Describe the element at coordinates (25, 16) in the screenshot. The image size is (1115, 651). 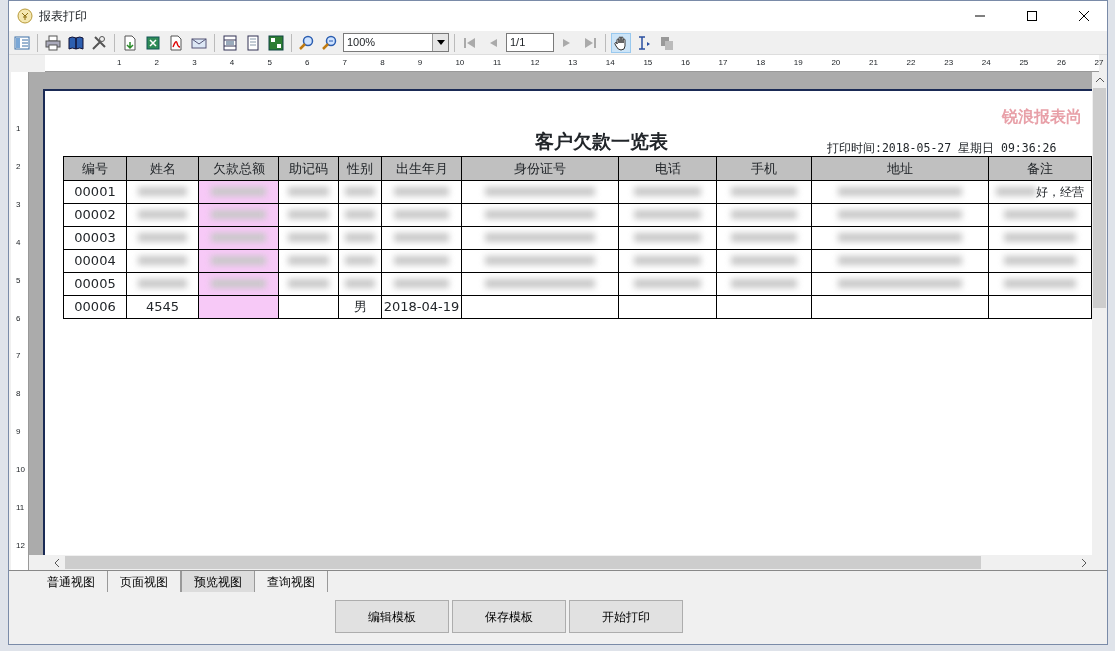
I see `coin-icon` at that location.